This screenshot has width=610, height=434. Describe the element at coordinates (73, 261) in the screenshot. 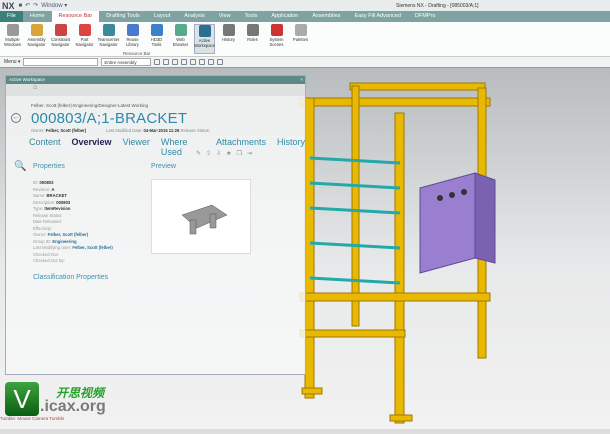

I see `property-row: Checked-Out By:` at that location.